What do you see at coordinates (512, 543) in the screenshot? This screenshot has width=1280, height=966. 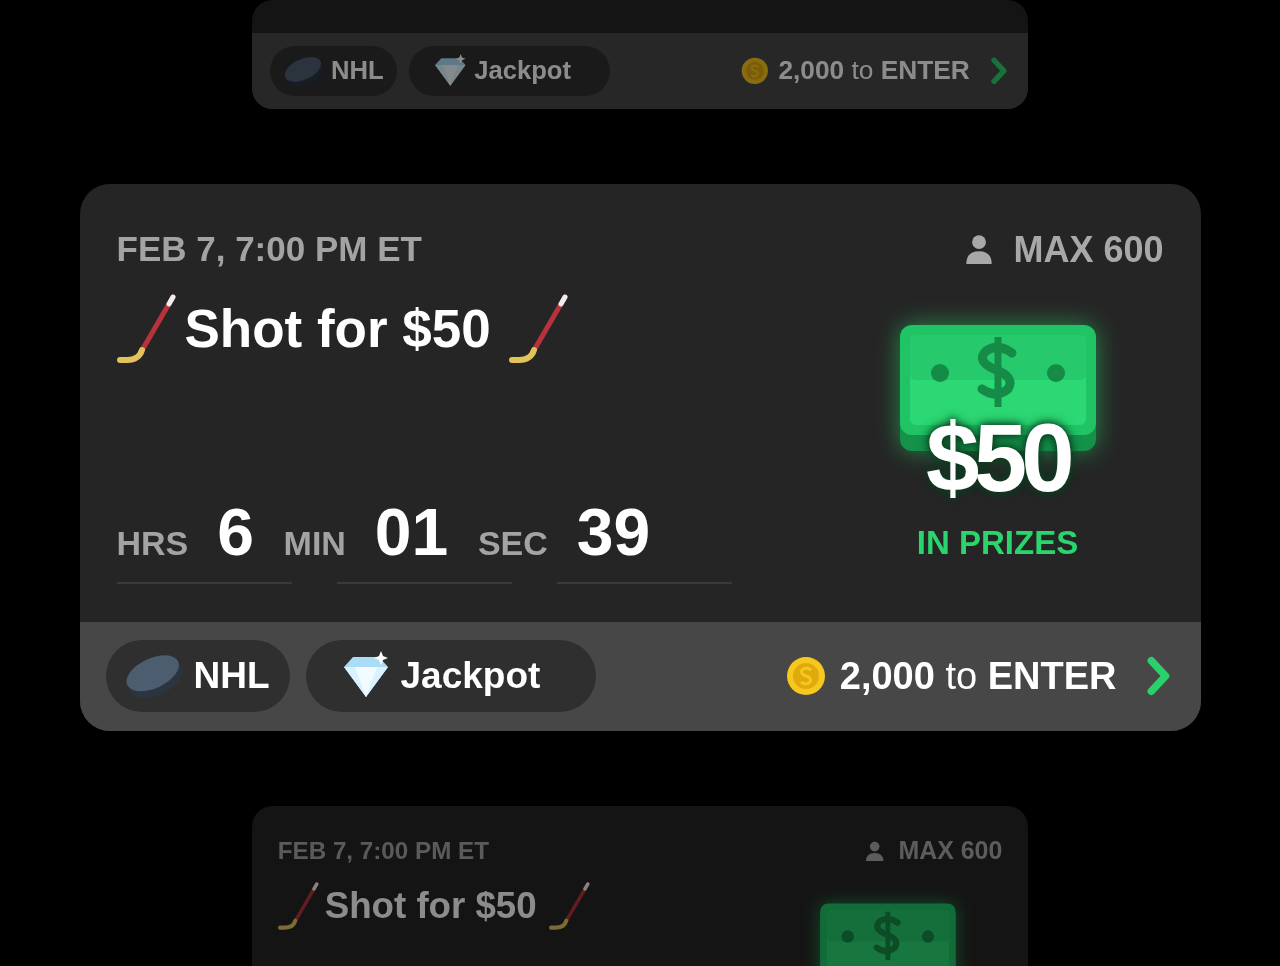 I see `countdown-unit: SEC` at bounding box center [512, 543].